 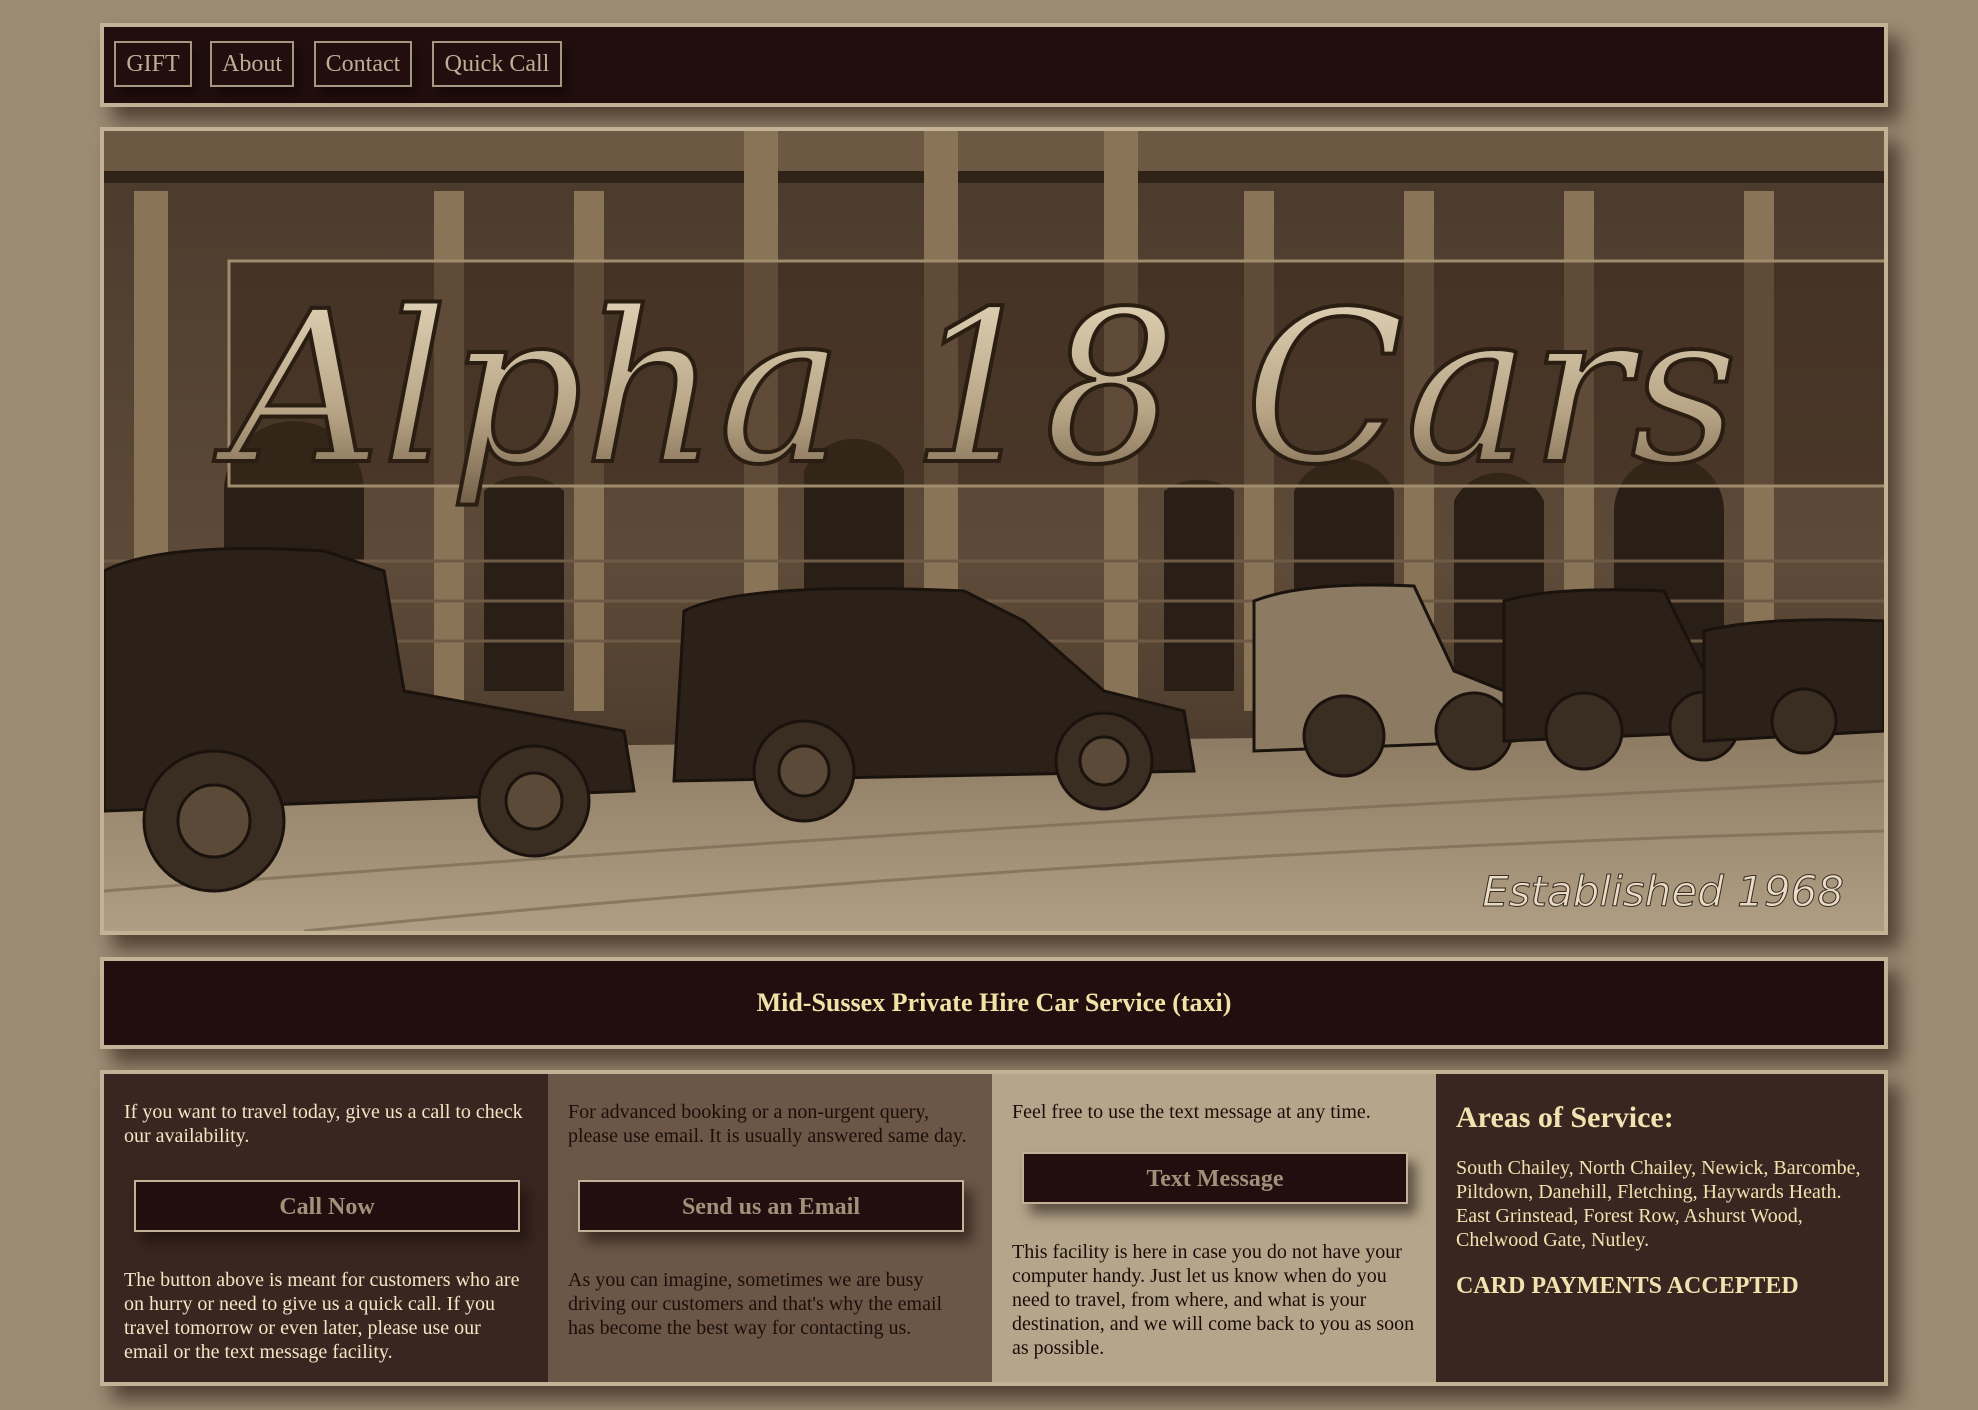 What do you see at coordinates (976, 388) in the screenshot?
I see `site-title: Alpha 18 Cars` at bounding box center [976, 388].